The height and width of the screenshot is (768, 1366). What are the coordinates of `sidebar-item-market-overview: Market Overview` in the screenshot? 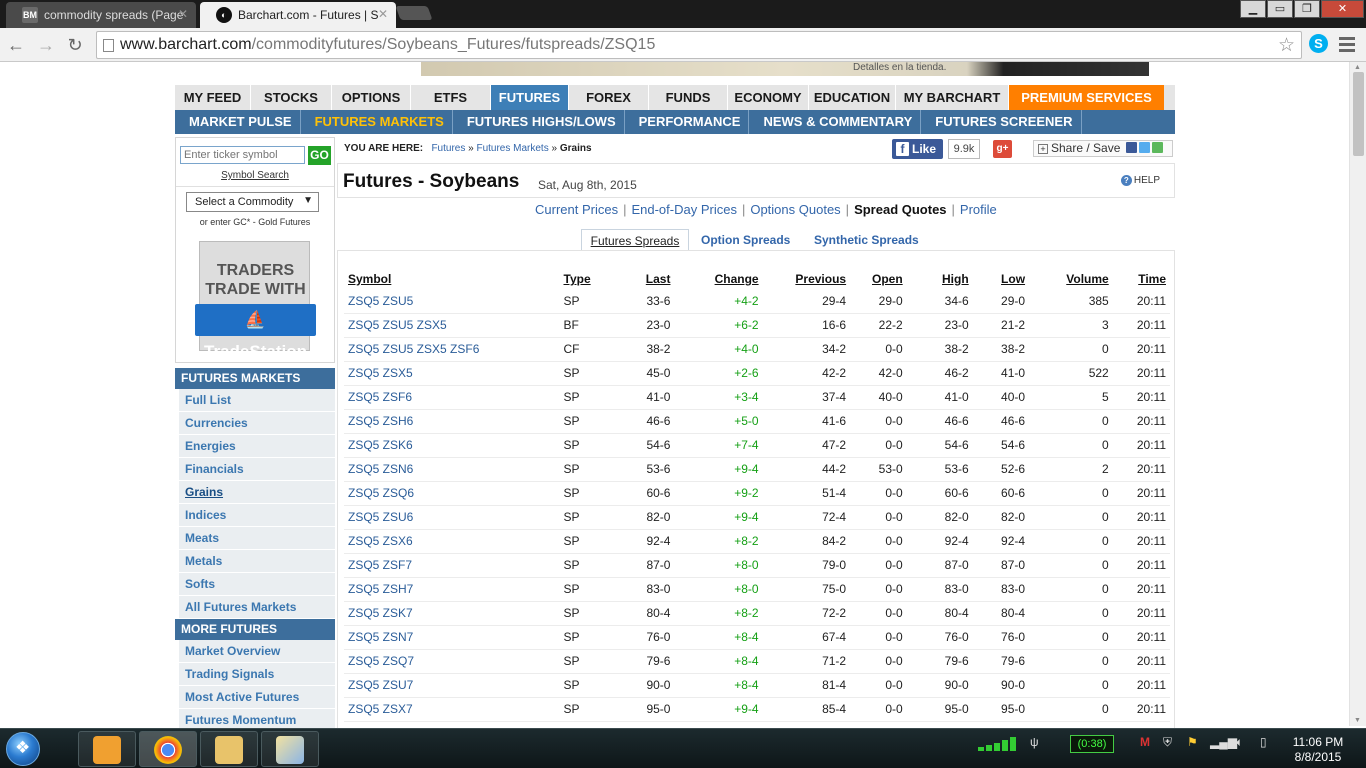 It's located at (257, 651).